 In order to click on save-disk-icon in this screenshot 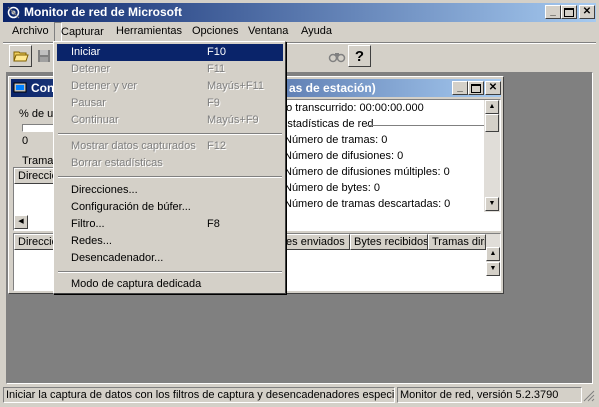, I will do `click(43, 56)`.